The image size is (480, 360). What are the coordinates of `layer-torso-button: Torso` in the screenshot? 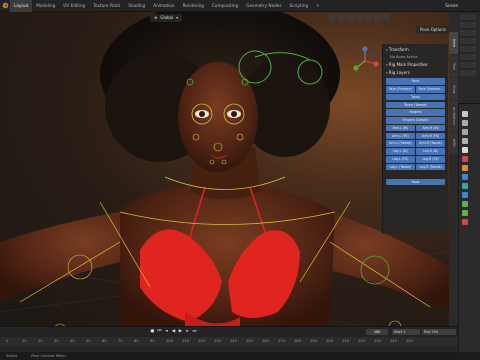 It's located at (415, 97).